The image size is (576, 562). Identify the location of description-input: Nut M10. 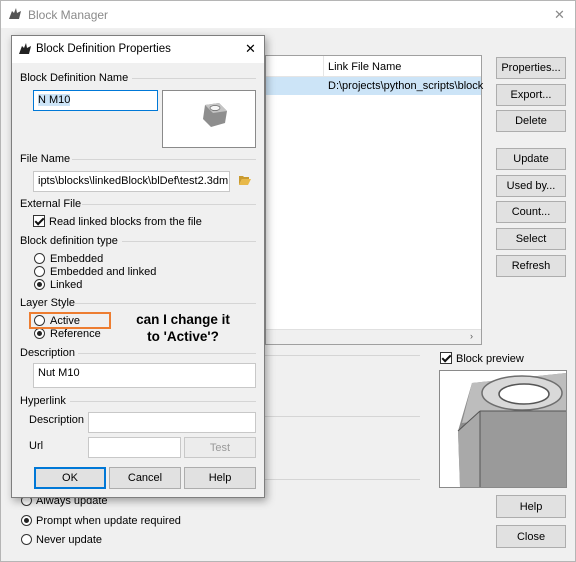
(144, 375).